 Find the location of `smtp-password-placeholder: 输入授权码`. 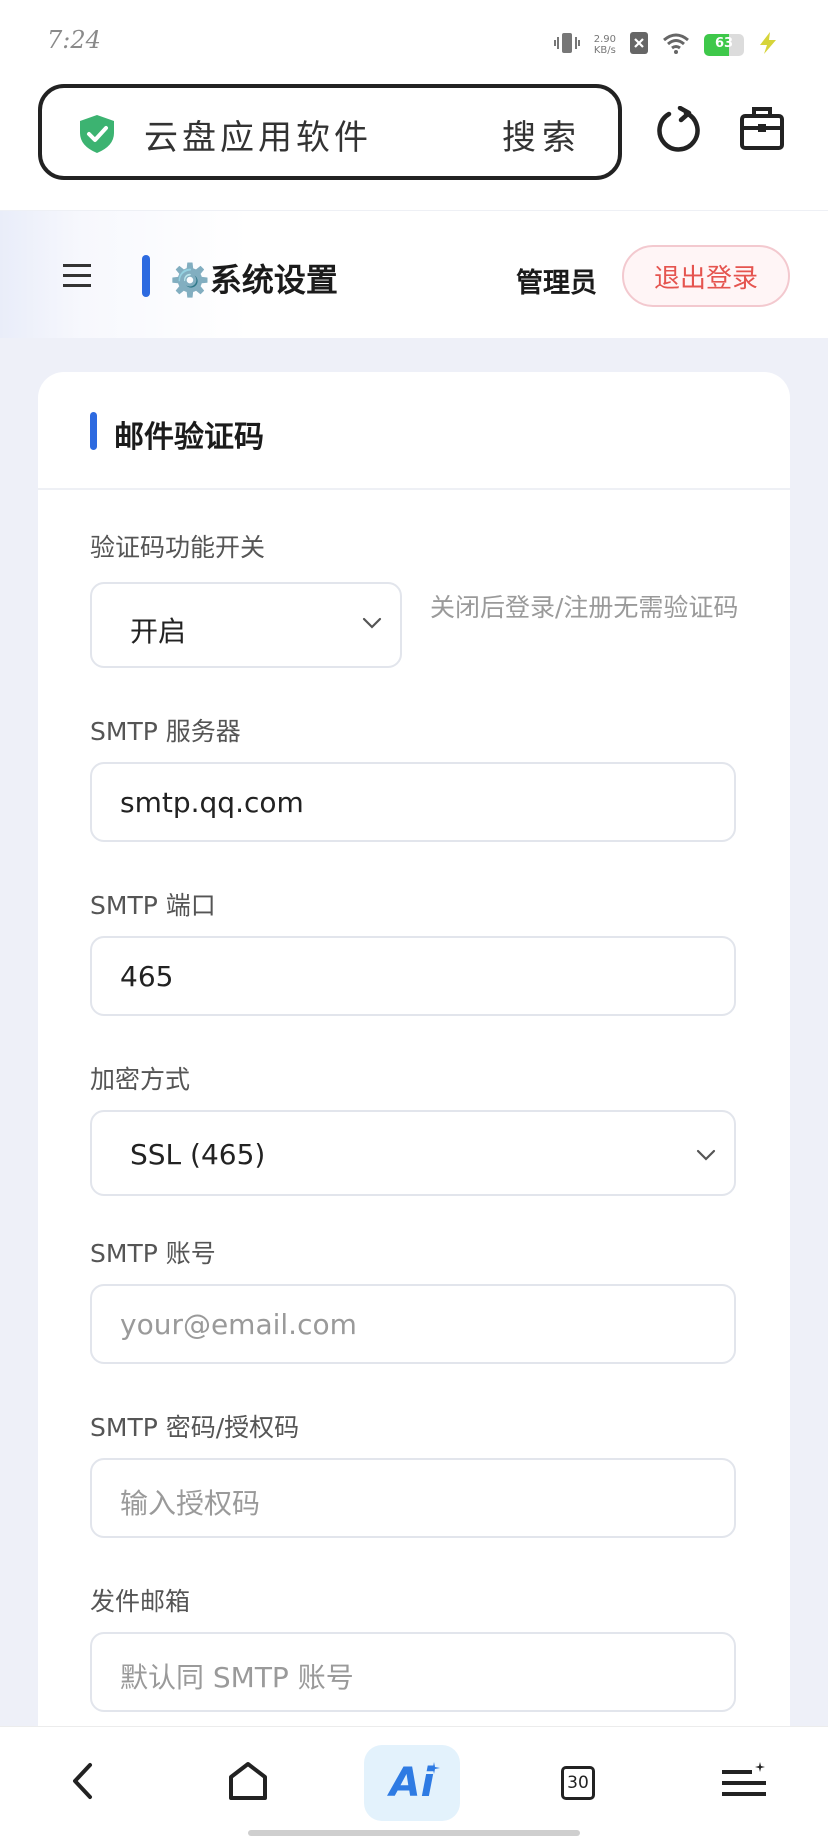

smtp-password-placeholder: 输入授权码 is located at coordinates (190, 1503).